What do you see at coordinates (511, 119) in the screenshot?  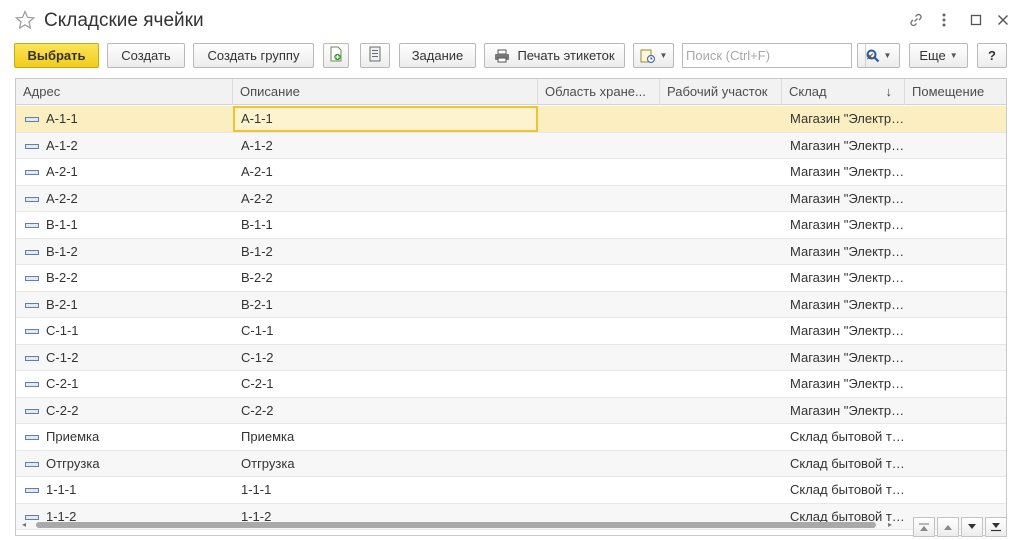 I see `table-row: A-1-1A-1-1 Магазин "Электромир"` at bounding box center [511, 119].